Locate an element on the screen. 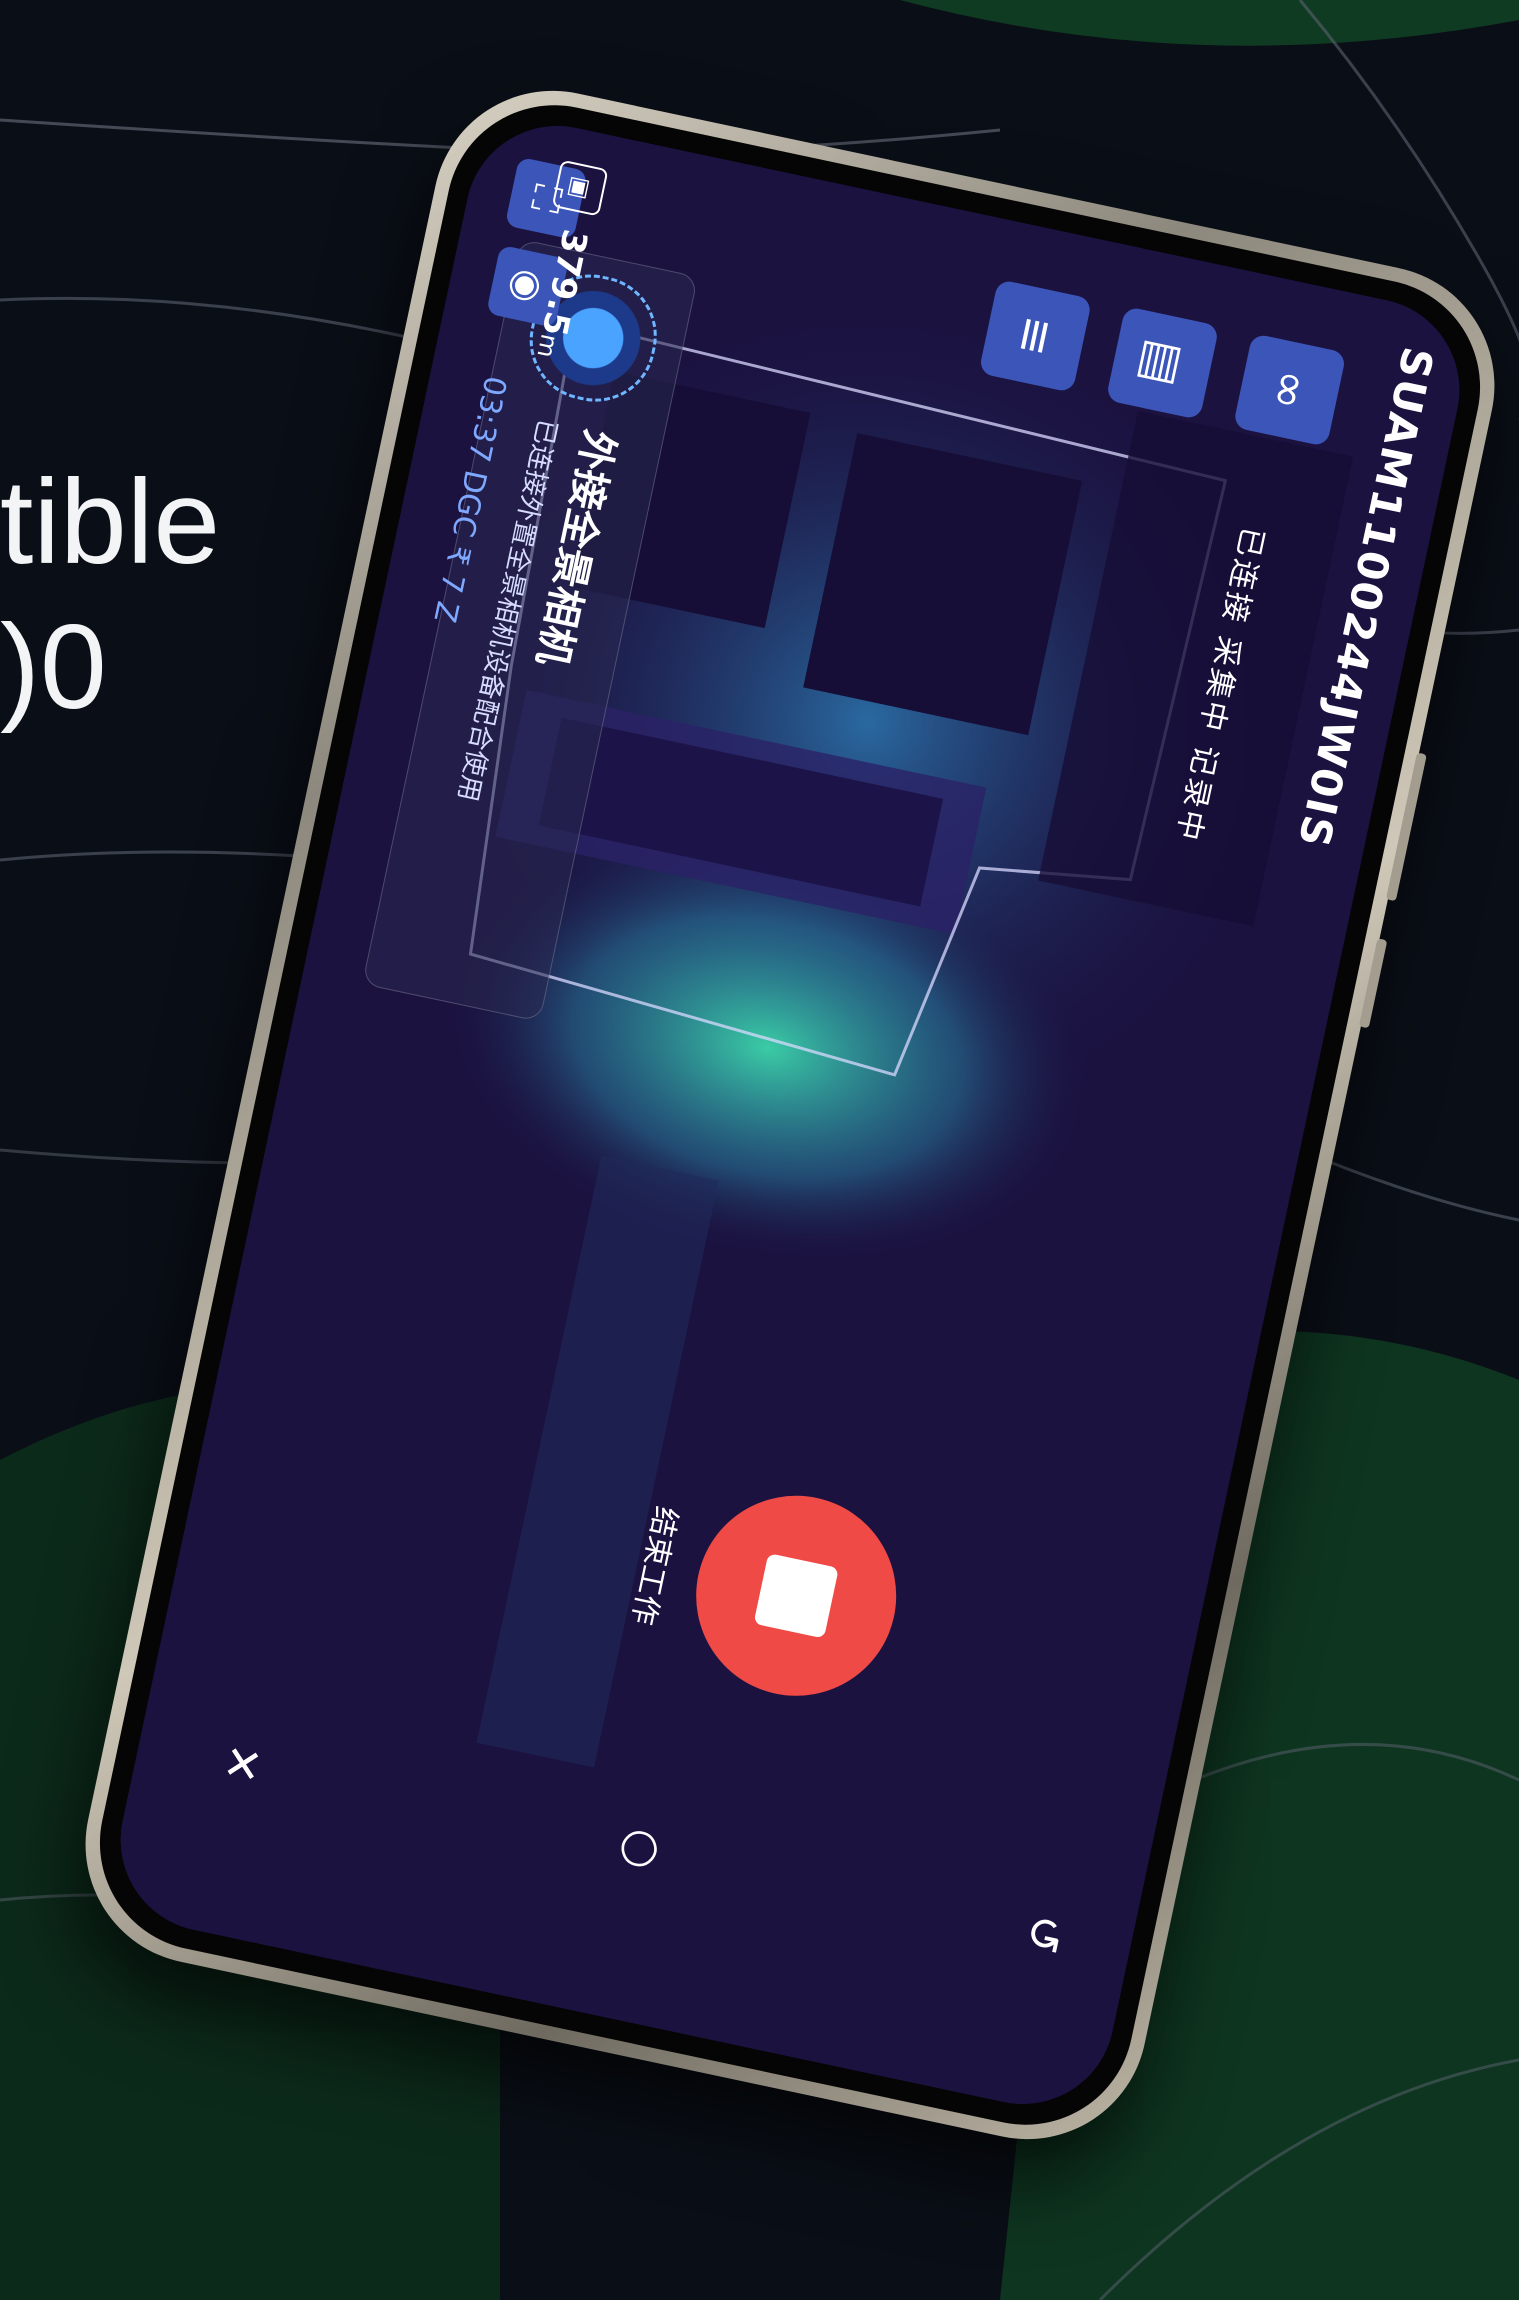  link-icon: ∞ is located at coordinates (1290, 390).